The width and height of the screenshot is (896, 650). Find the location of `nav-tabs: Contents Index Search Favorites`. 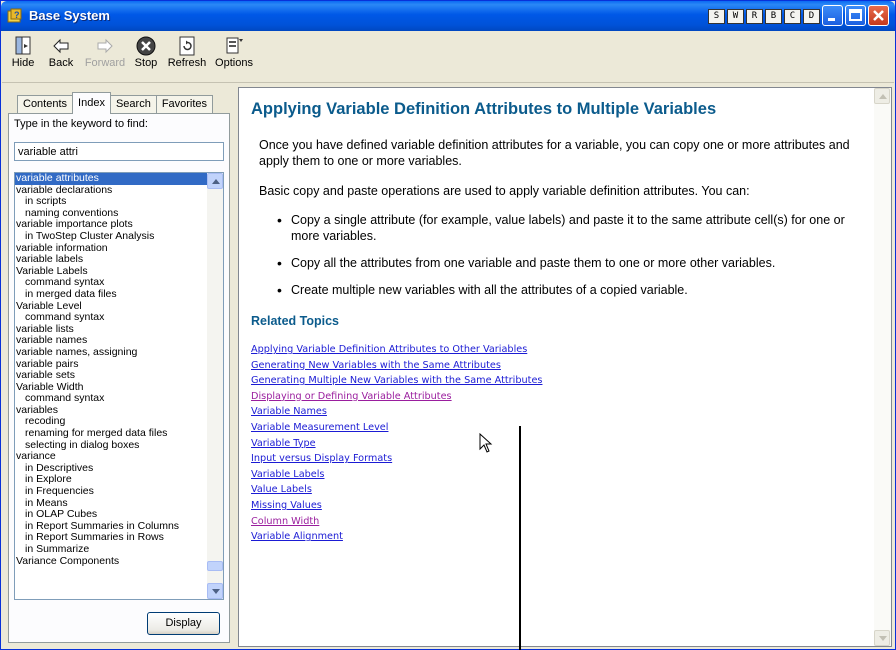

nav-tabs: Contents Index Search Favorites is located at coordinates (115, 103).